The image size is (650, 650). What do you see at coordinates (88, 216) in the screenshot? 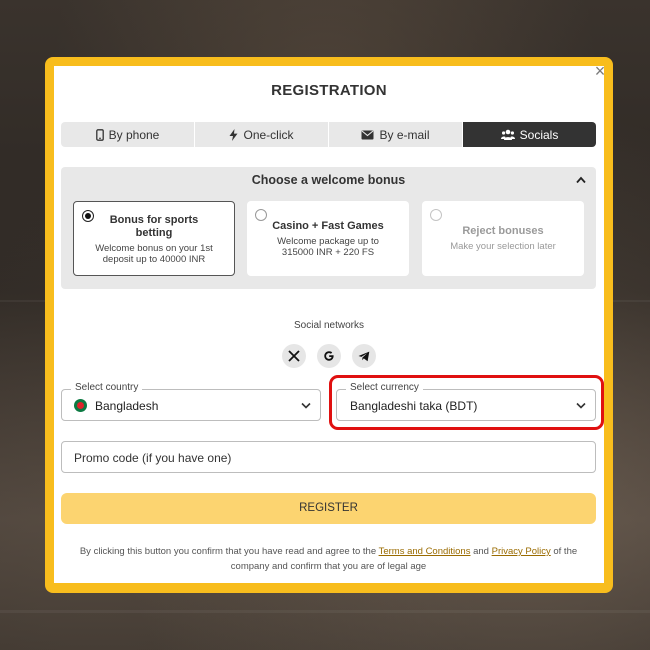
I see `radio-selected` at bounding box center [88, 216].